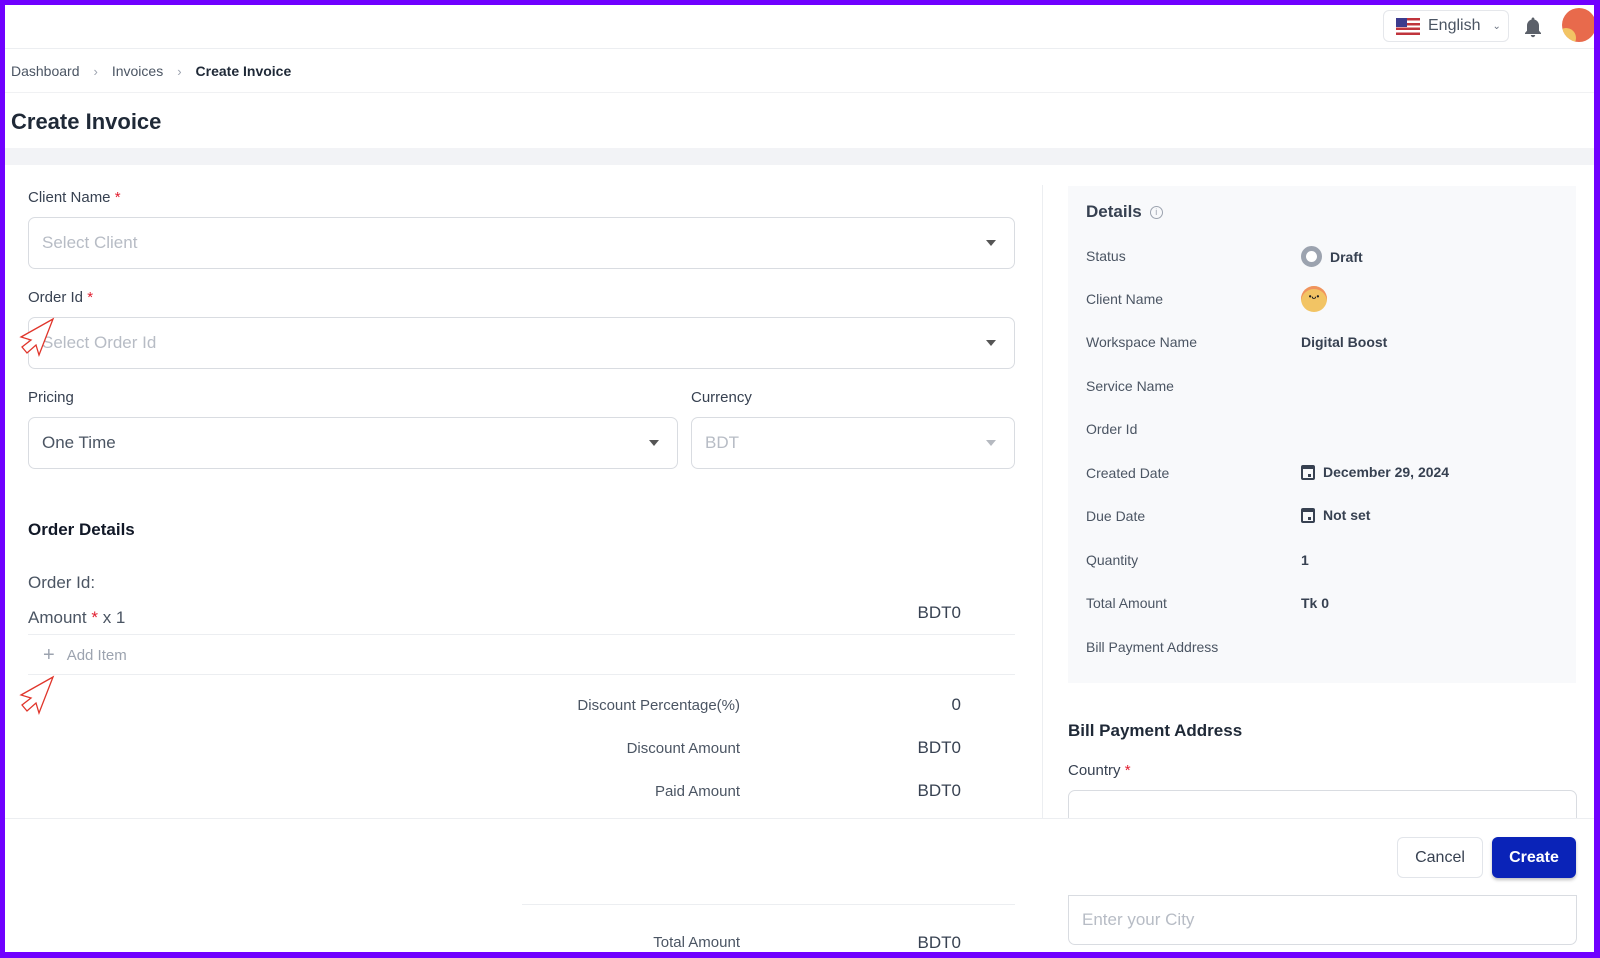 Image resolution: width=1600 pixels, height=958 pixels. I want to click on created-date-text: December 29, 2024, so click(1386, 472).